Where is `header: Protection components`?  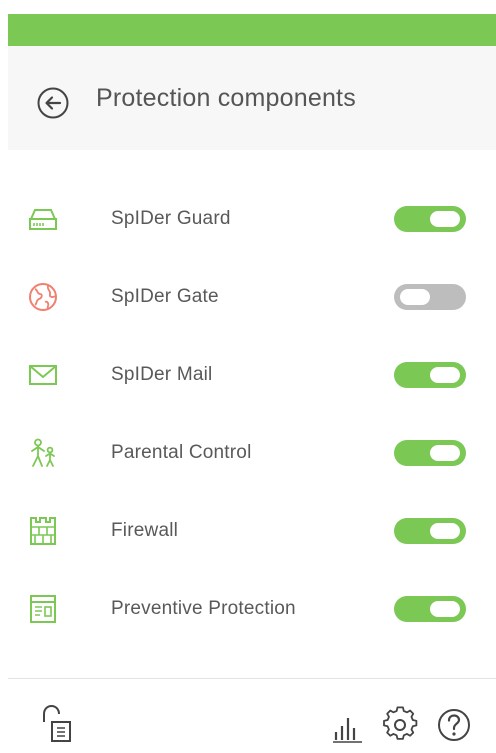
header: Protection components is located at coordinates (252, 98).